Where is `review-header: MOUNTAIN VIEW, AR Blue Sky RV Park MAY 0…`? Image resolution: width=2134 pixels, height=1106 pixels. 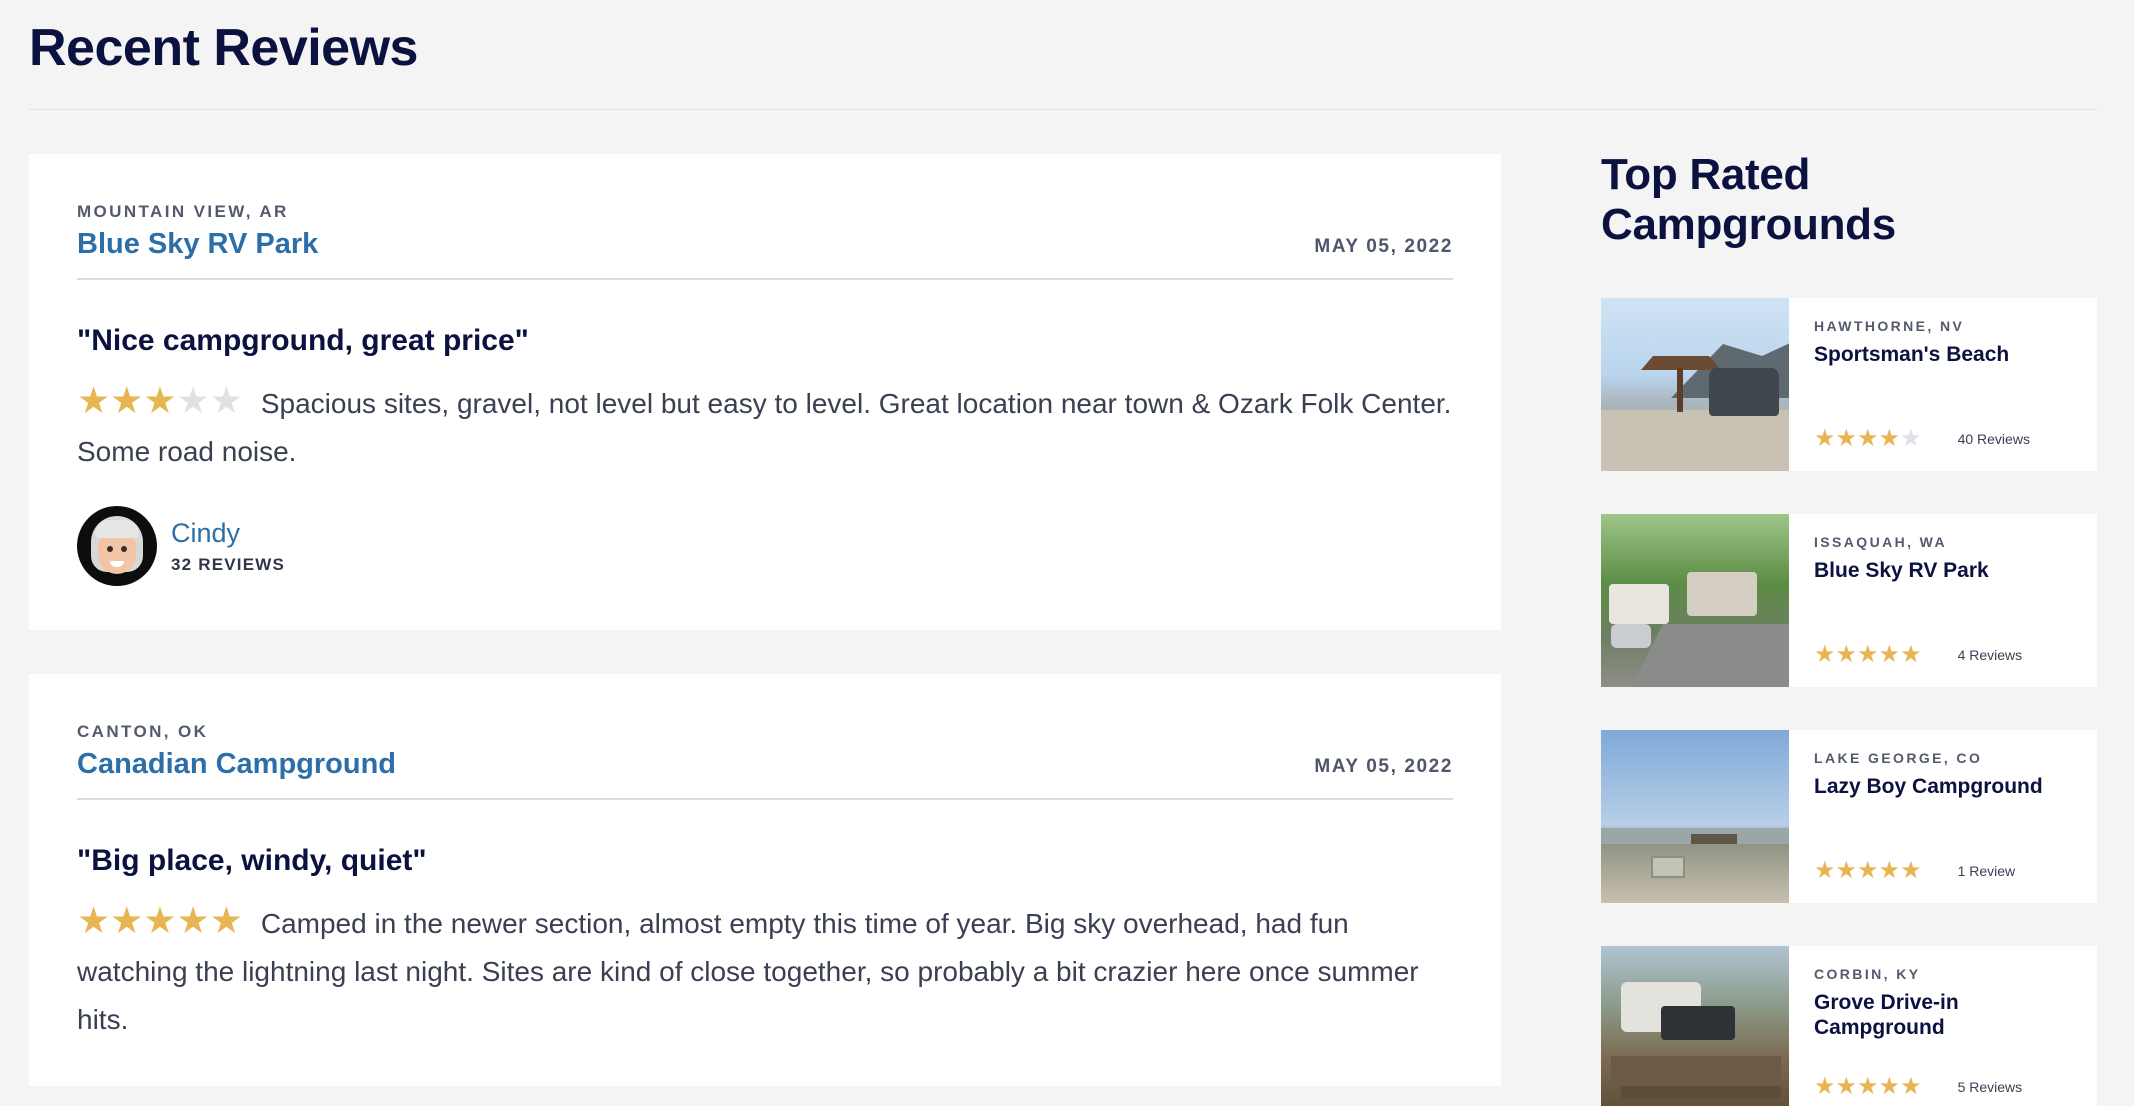
review-header: MOUNTAIN VIEW, AR Blue Sky RV Park MAY 0… is located at coordinates (765, 241).